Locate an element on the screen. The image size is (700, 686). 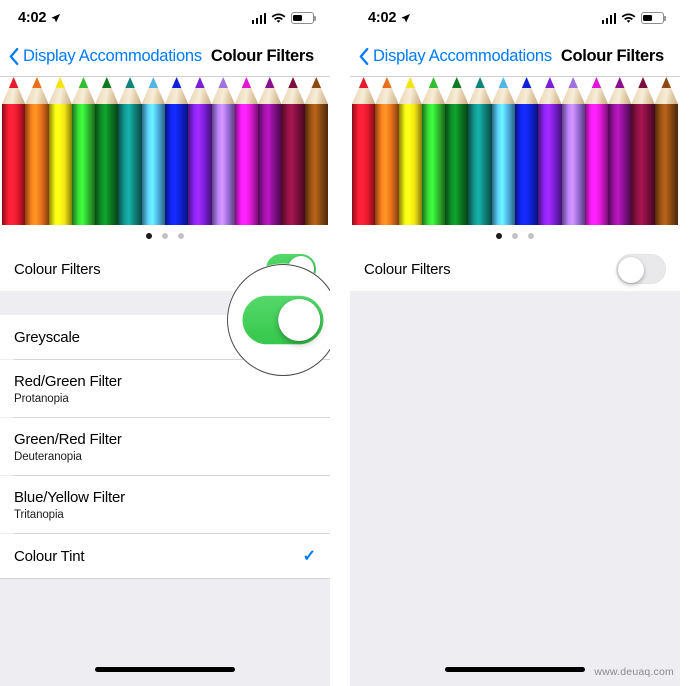
magnified-toggle-on is located at coordinates (283, 320).